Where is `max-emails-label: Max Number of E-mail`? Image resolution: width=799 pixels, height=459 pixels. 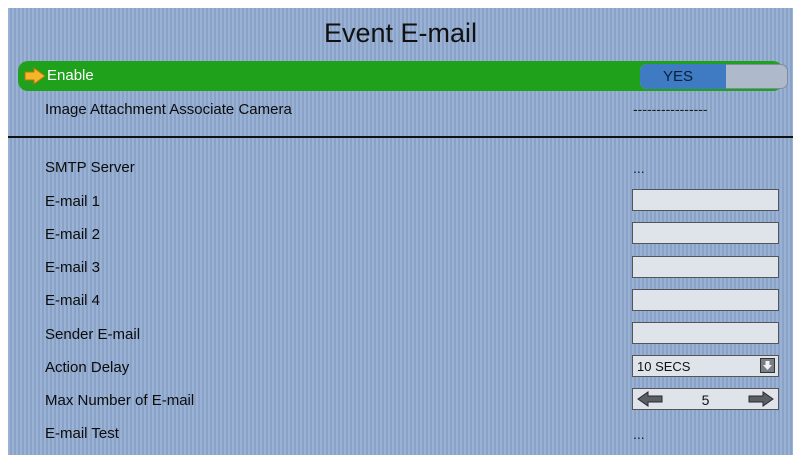
max-emails-label: Max Number of E-mail is located at coordinates (120, 400).